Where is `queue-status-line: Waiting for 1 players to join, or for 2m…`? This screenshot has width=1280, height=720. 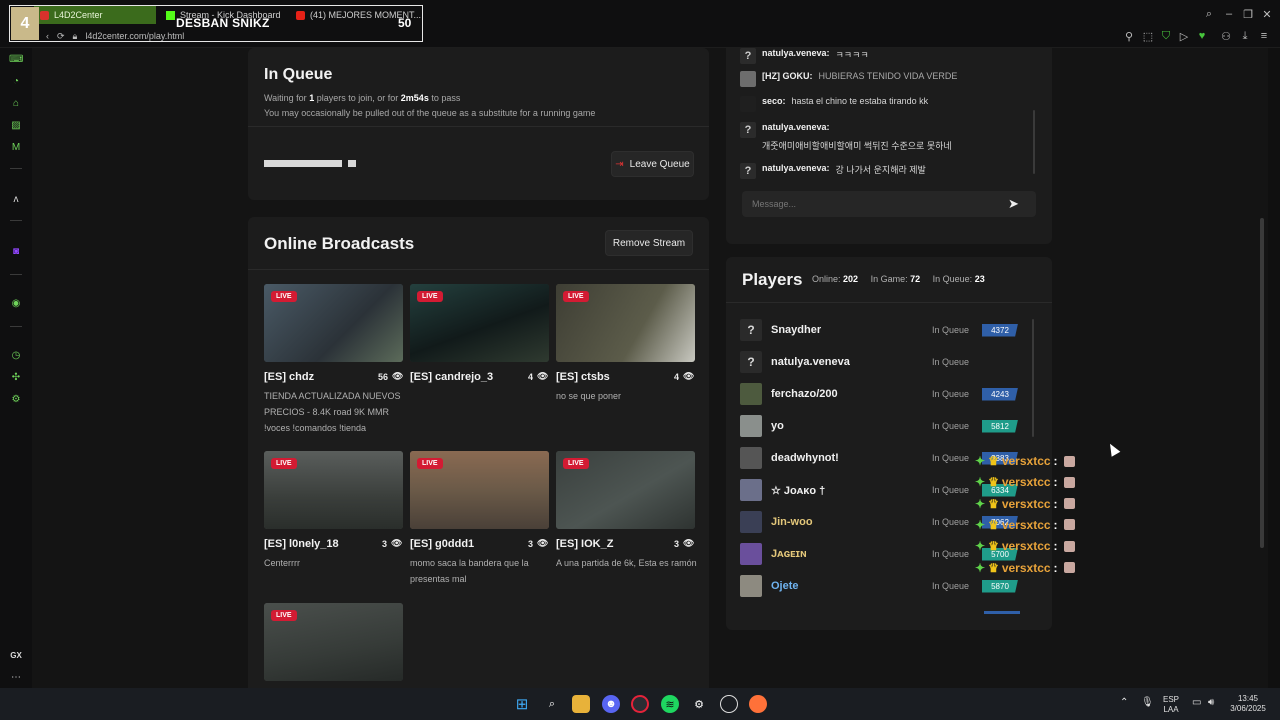
queue-status-line: Waiting for 1 players to join, or for 2m… is located at coordinates (362, 98).